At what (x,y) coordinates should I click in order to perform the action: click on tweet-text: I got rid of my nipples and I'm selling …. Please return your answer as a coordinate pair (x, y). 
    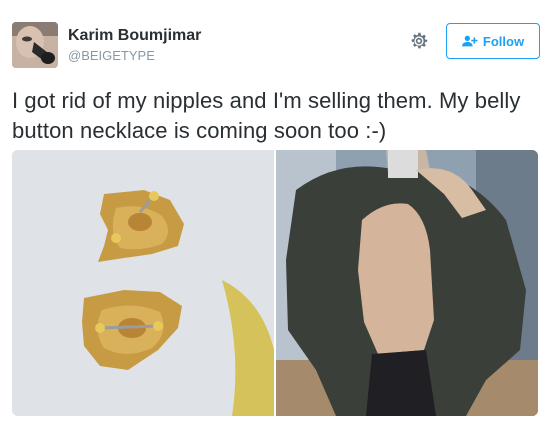
    Looking at the image, I should click on (266, 115).